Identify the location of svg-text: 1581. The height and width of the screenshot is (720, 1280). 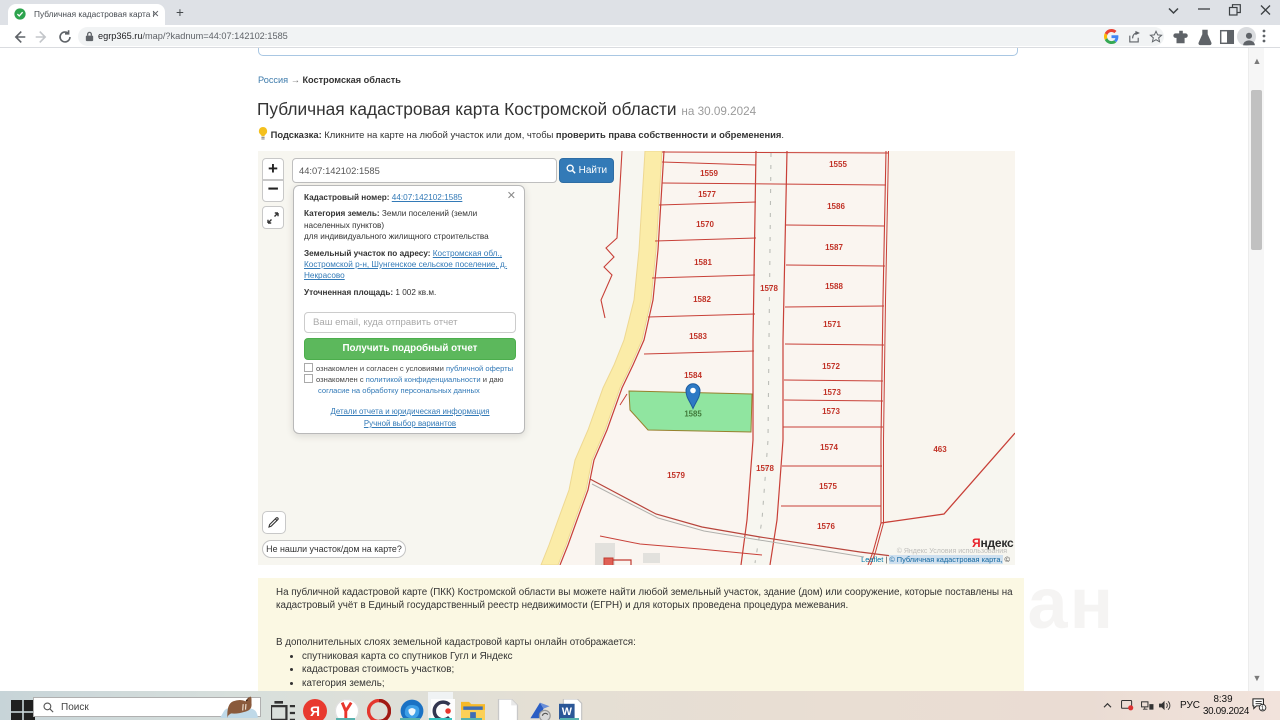
(703, 262).